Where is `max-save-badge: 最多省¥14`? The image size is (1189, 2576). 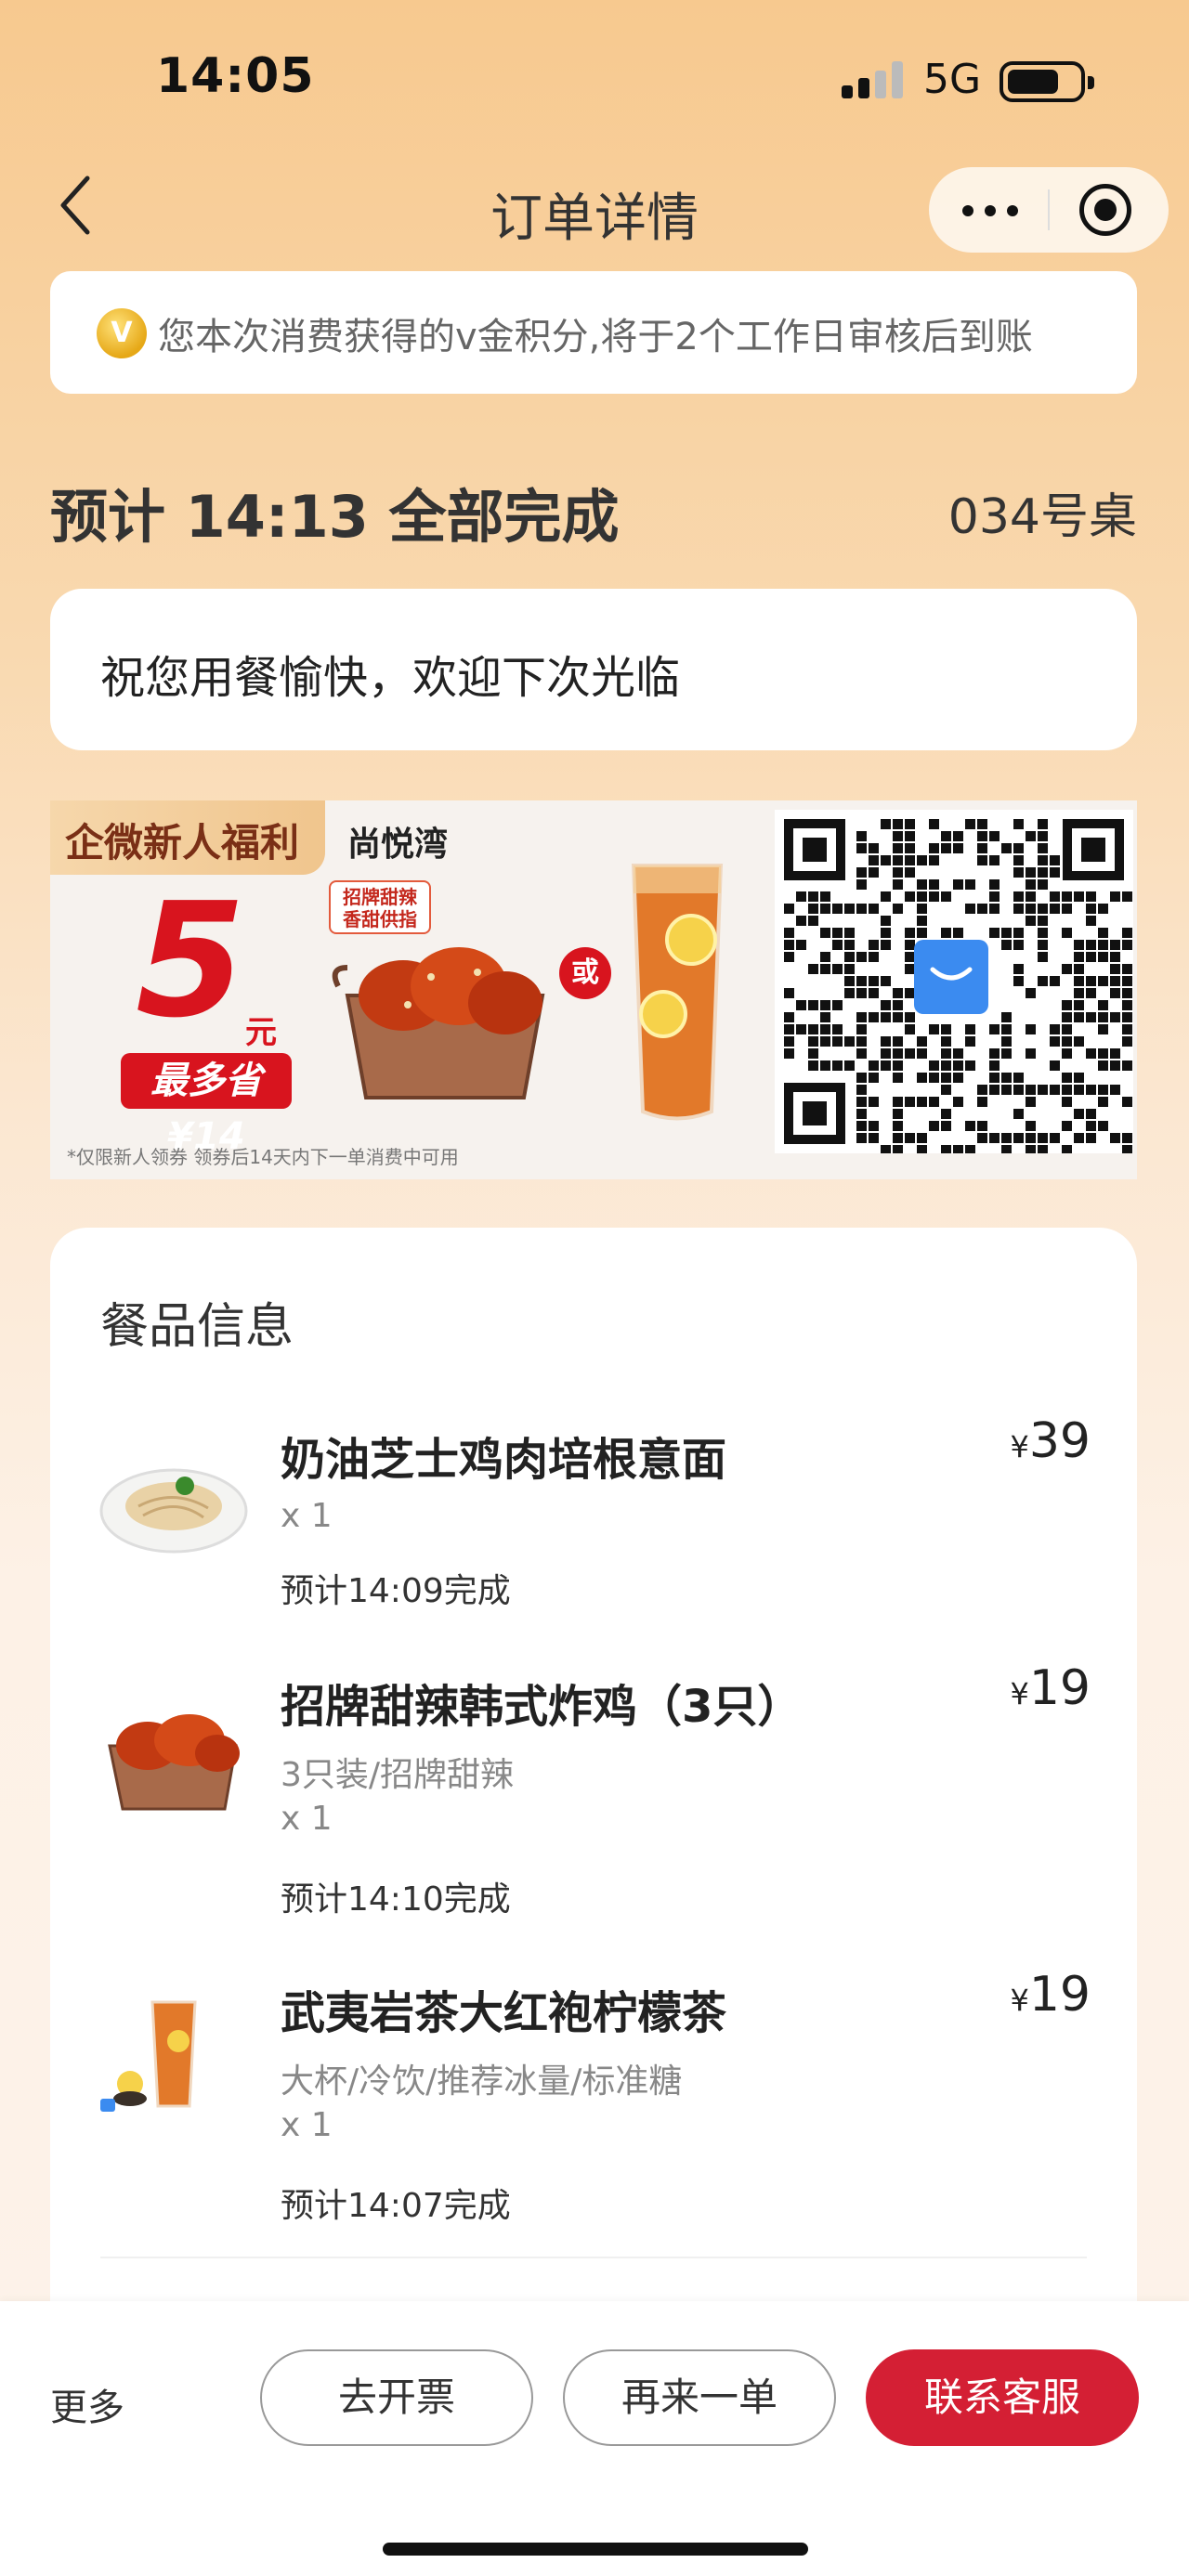
max-save-badge: 最多省¥14 is located at coordinates (207, 1105).